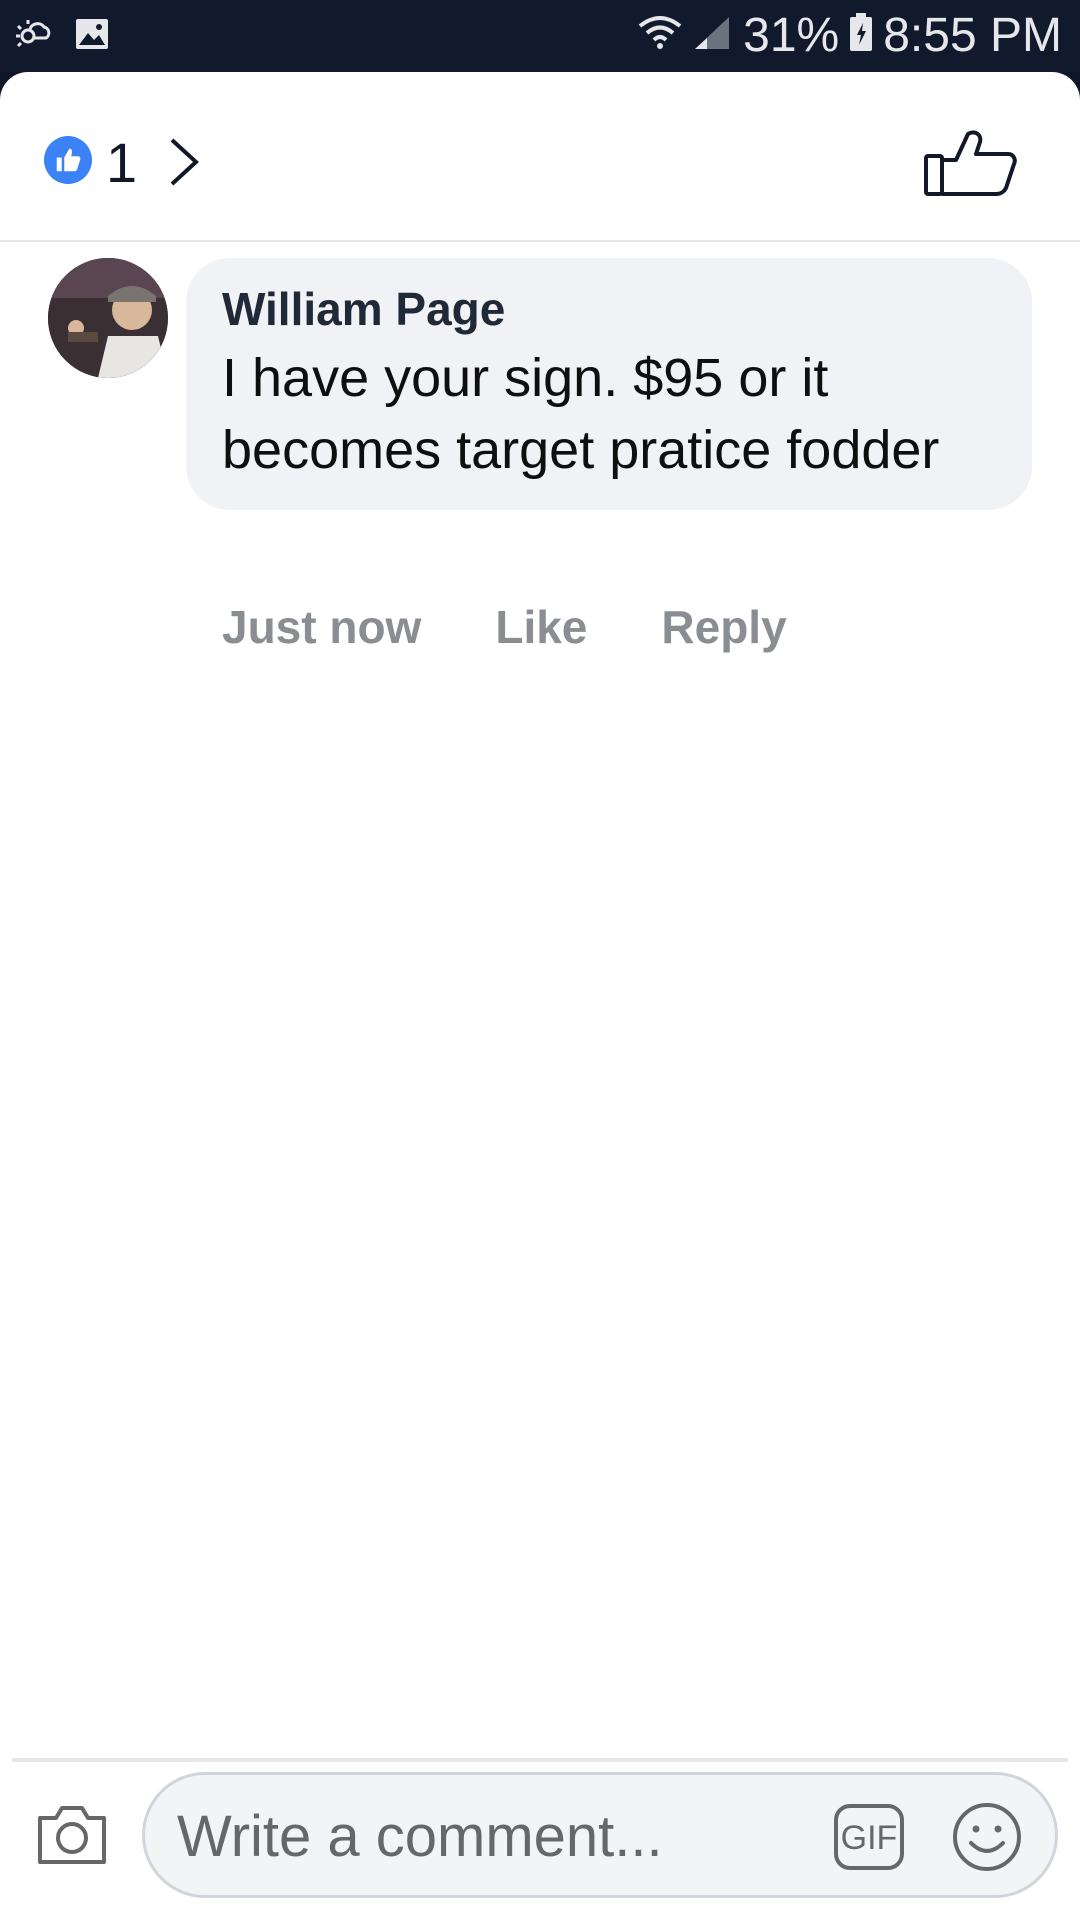 This screenshot has height=1920, width=1080. I want to click on image-icon, so click(92, 36).